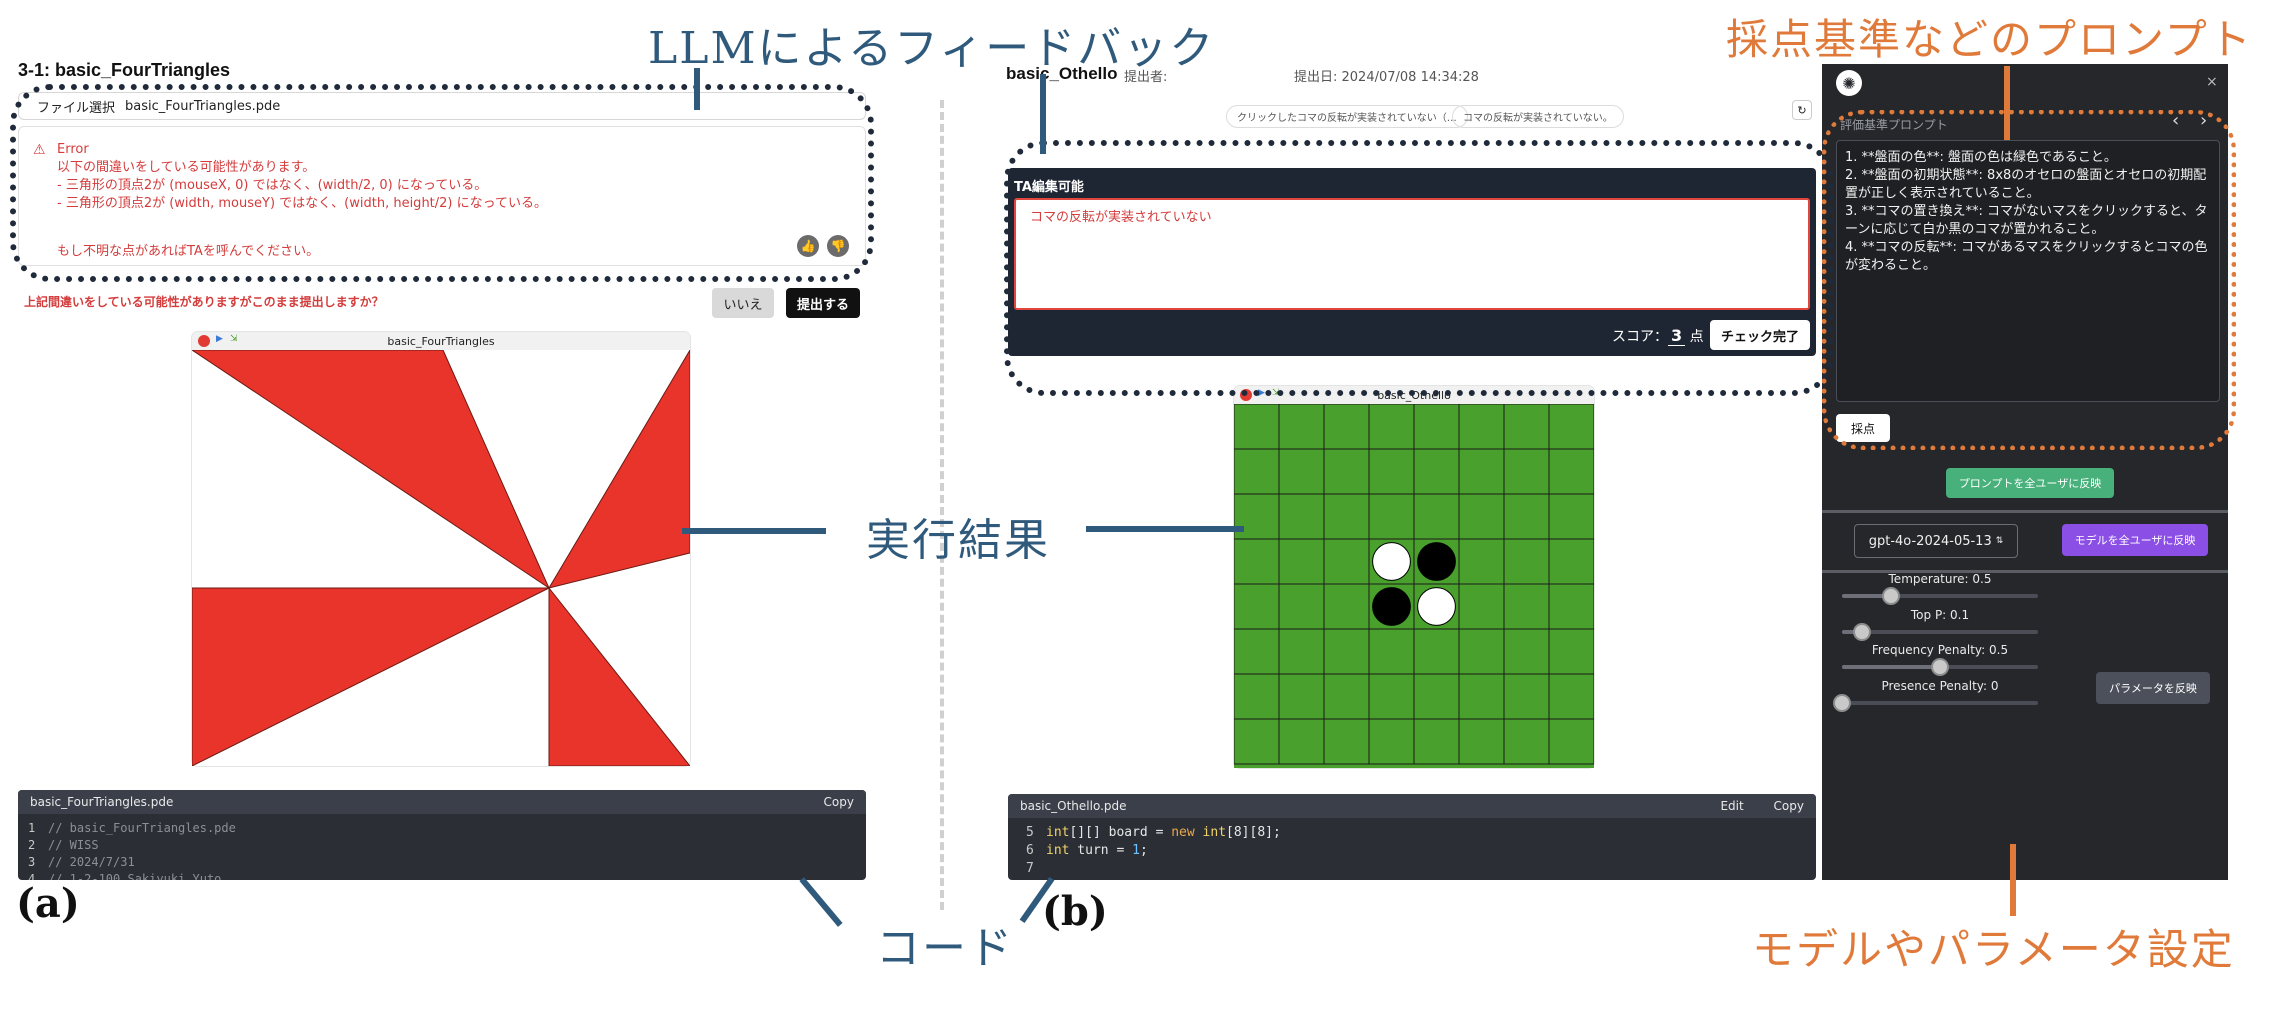  I want to click on export-icon: ⇲, so click(234, 339).